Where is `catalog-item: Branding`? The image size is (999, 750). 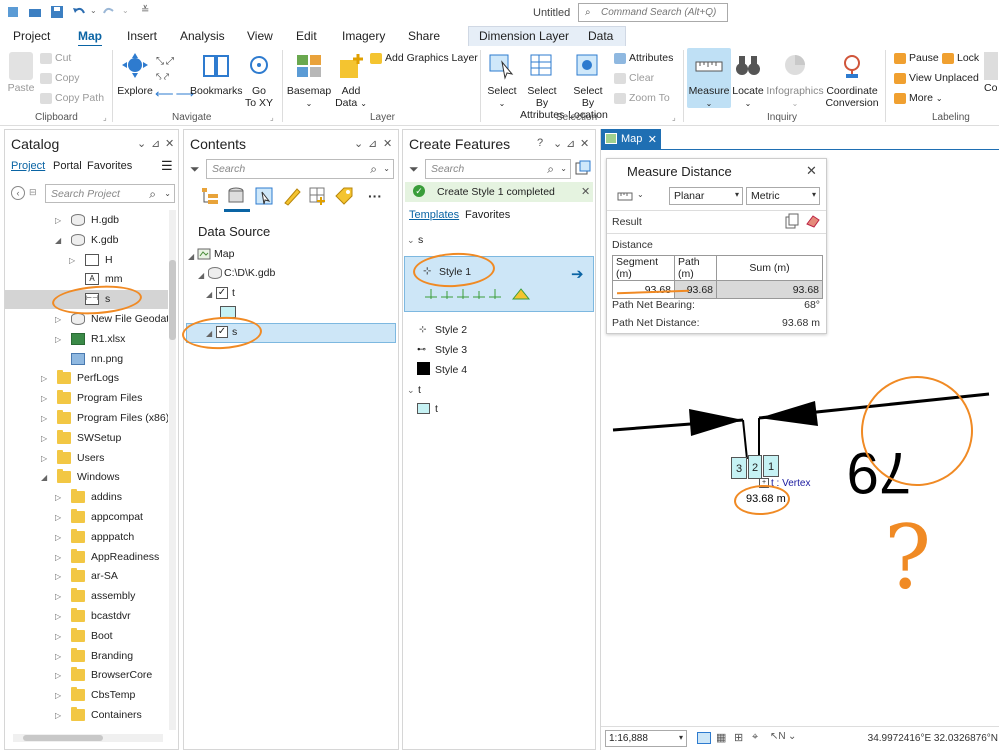 catalog-item: Branding is located at coordinates (112, 656).